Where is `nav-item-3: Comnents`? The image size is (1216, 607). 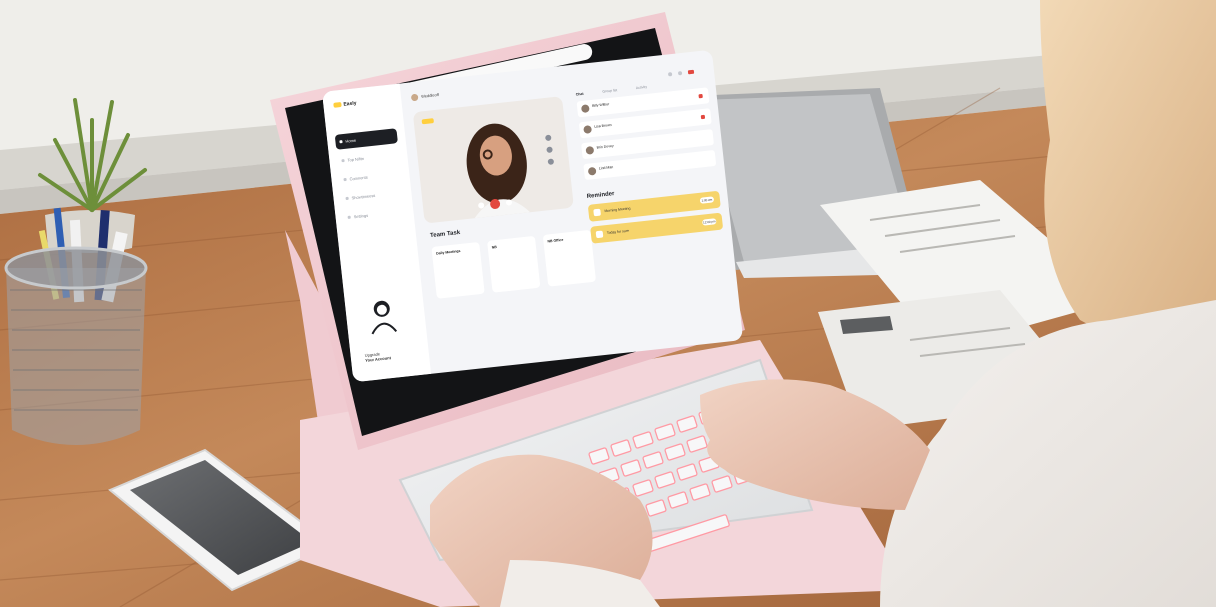
nav-item-3: Comnents is located at coordinates (370, 177).